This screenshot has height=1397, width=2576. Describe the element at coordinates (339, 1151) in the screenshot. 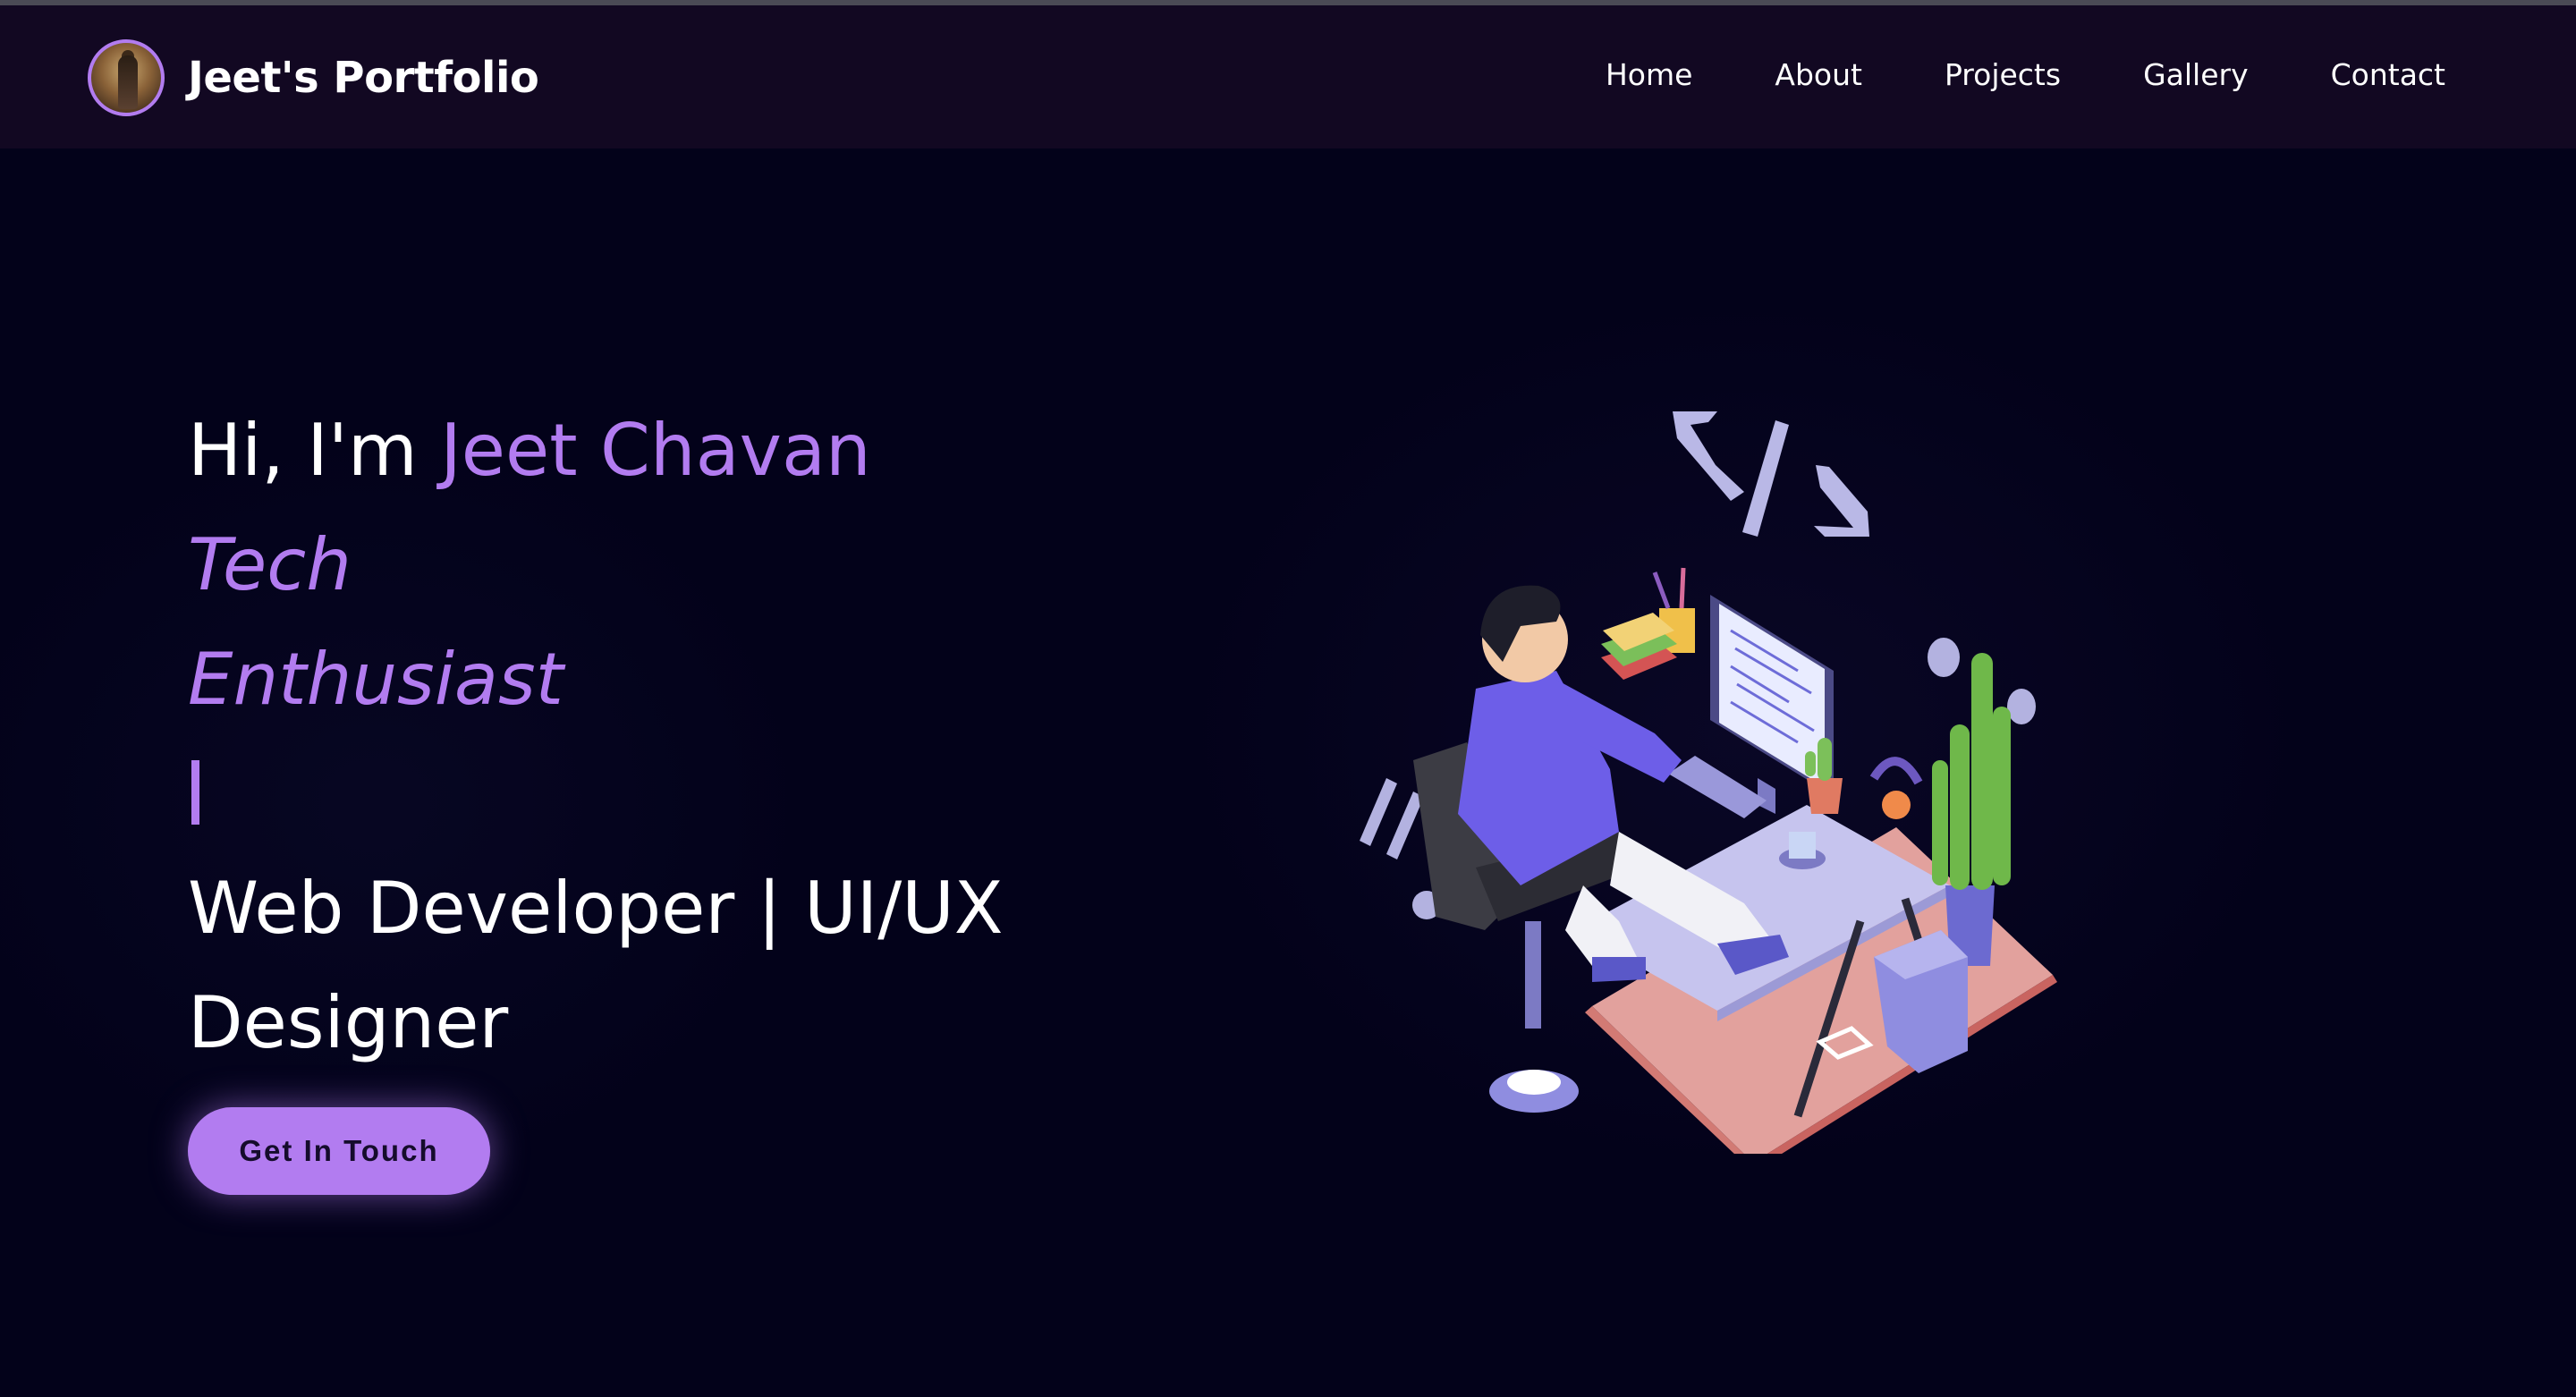

I see `get-in-touch-button: Get In Touch` at that location.